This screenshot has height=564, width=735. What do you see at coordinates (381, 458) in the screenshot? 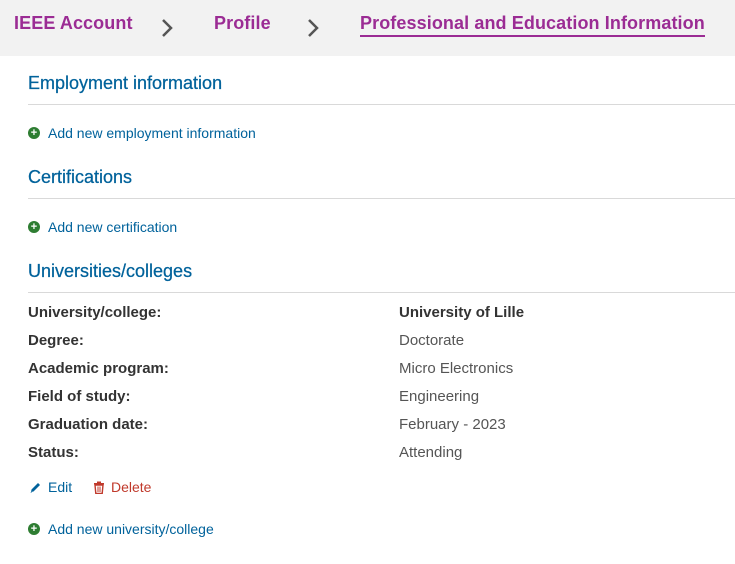
I see `field-row-status: Status: Attending` at bounding box center [381, 458].